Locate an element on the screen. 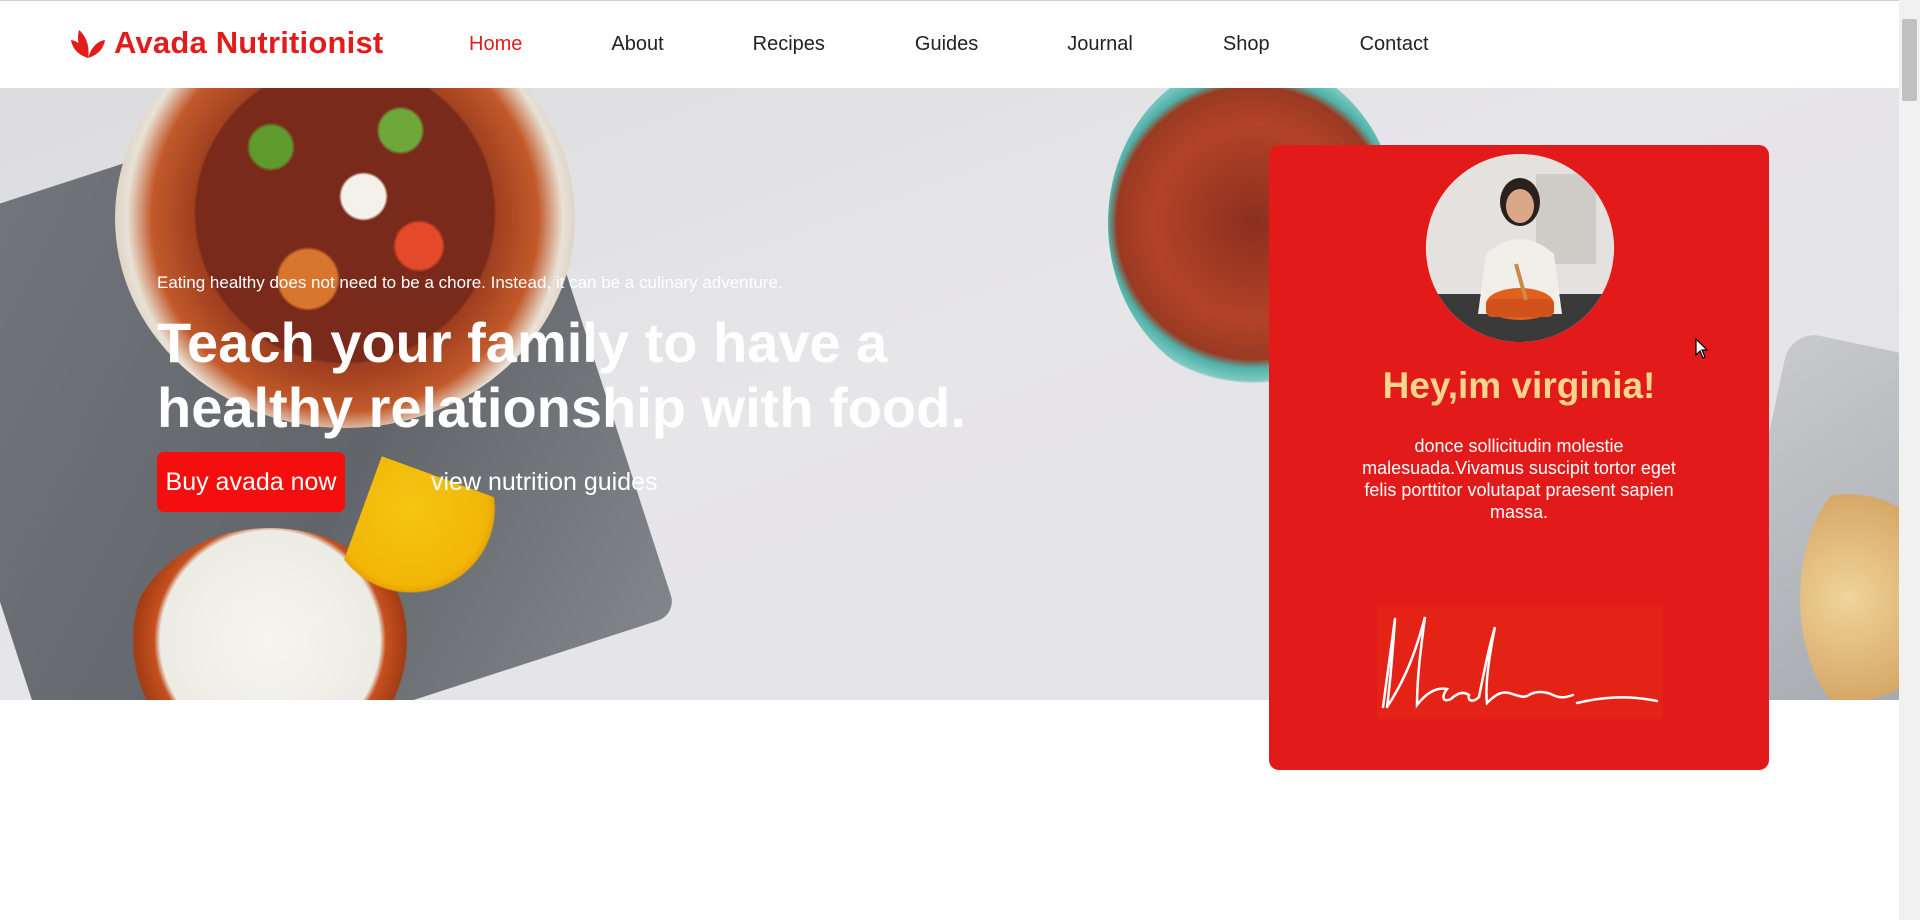 The height and width of the screenshot is (920, 1920). nav-item-journal: Journal is located at coordinates (1100, 44).